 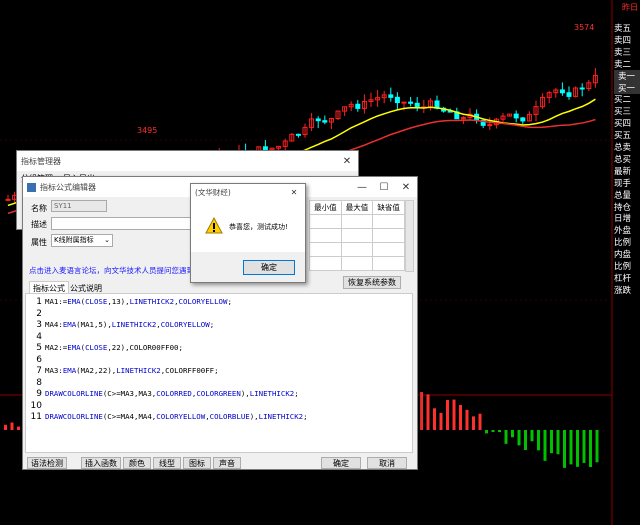 What do you see at coordinates (248, 192) in the screenshot?
I see `message-box-titlebar: (文华财经) ✕` at bounding box center [248, 192].